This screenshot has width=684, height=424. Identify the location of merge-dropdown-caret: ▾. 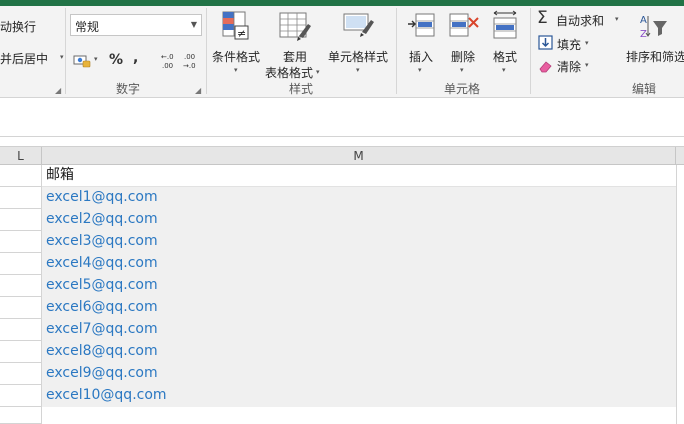
(62, 57).